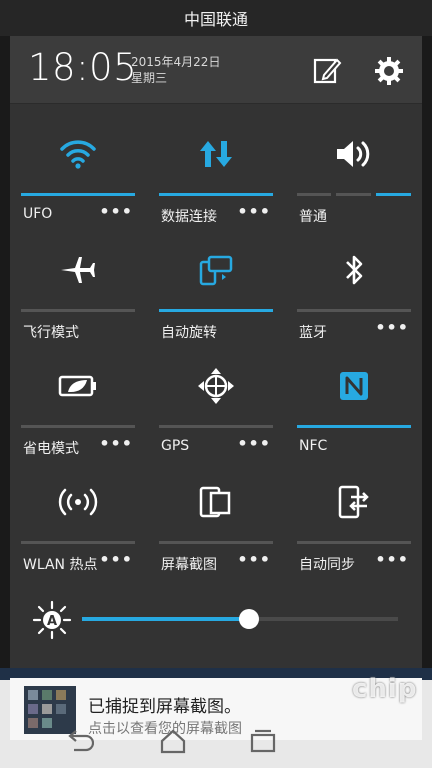  I want to click on auto-brightness-icon: A, so click(52, 620).